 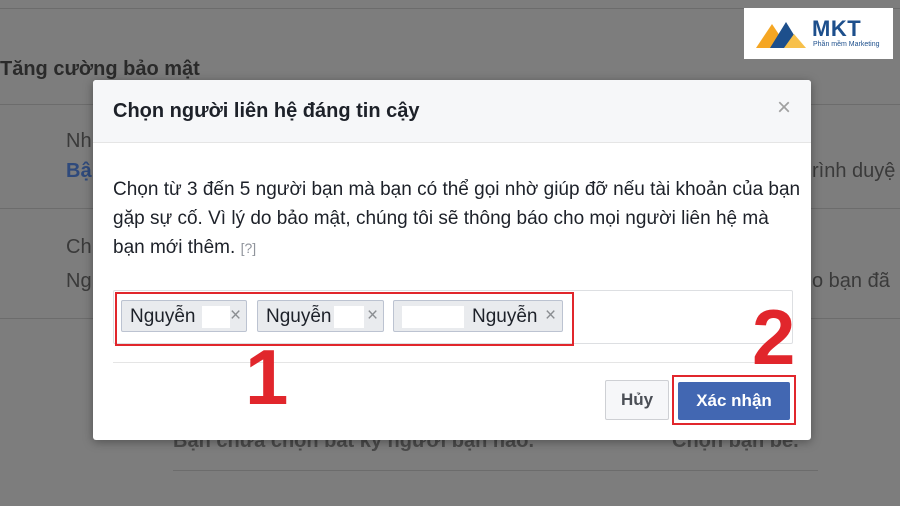 What do you see at coordinates (344, 319) in the screenshot?
I see `step1-highlight-box` at bounding box center [344, 319].